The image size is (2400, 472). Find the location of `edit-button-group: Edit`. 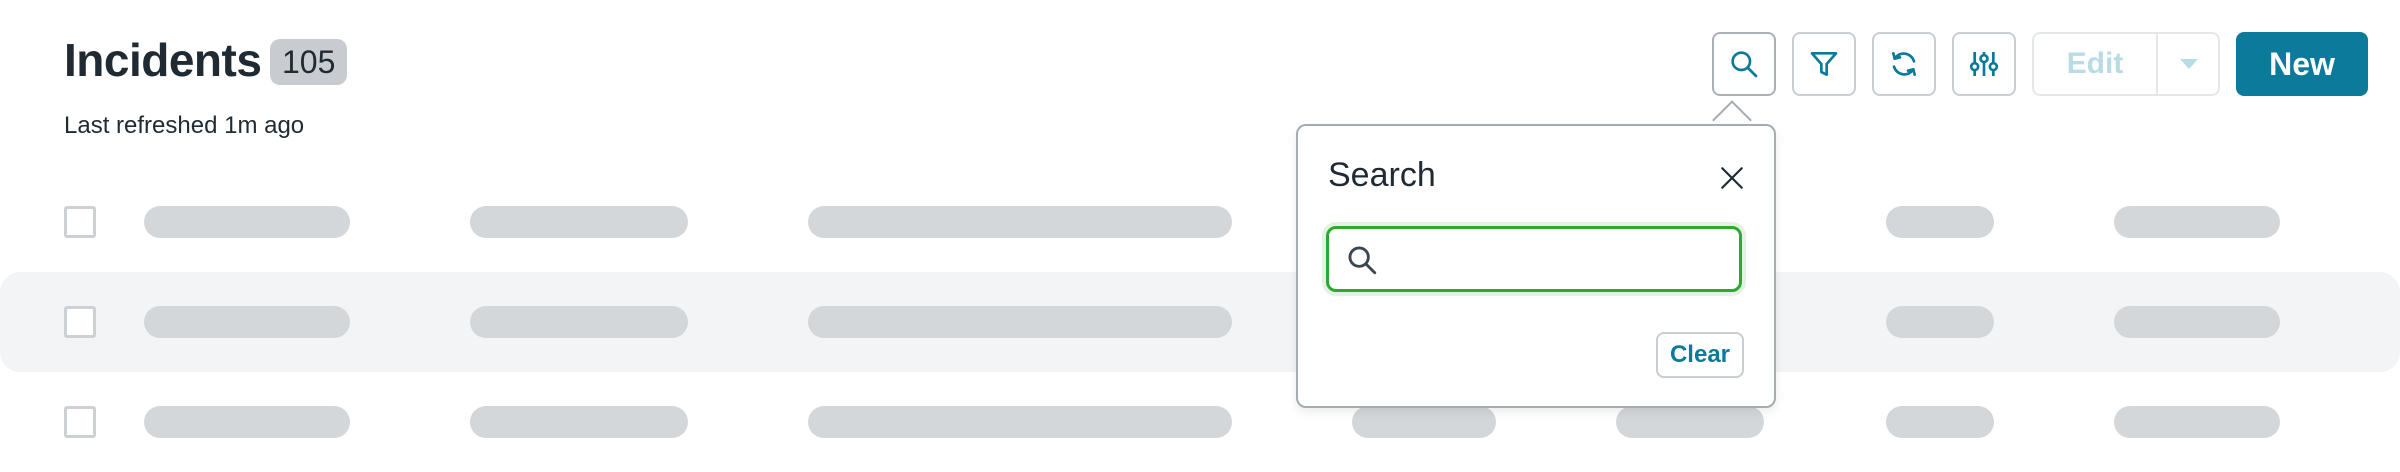

edit-button-group: Edit is located at coordinates (2126, 64).